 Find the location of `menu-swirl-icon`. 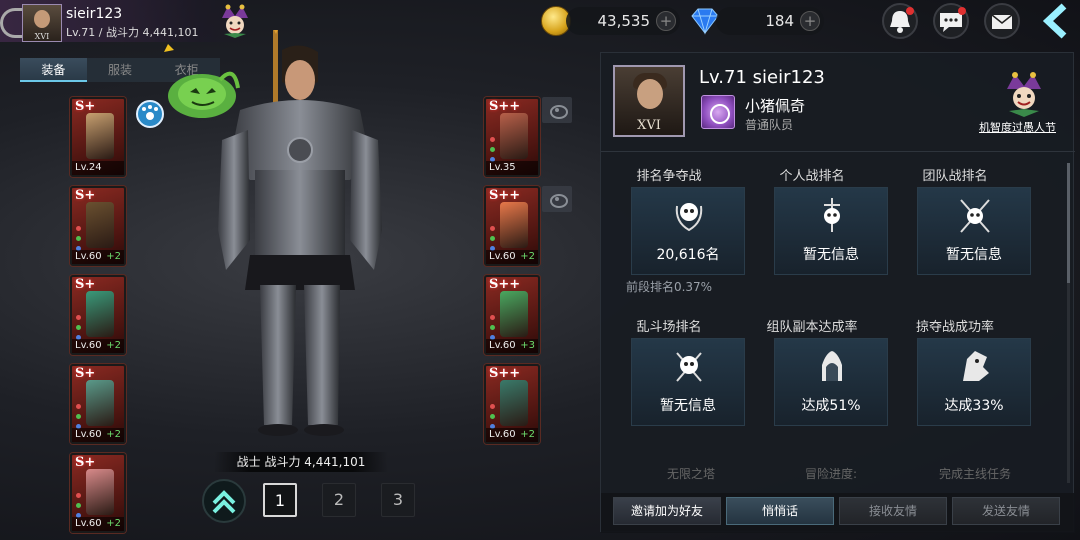

menu-swirl-icon is located at coordinates (11, 23).